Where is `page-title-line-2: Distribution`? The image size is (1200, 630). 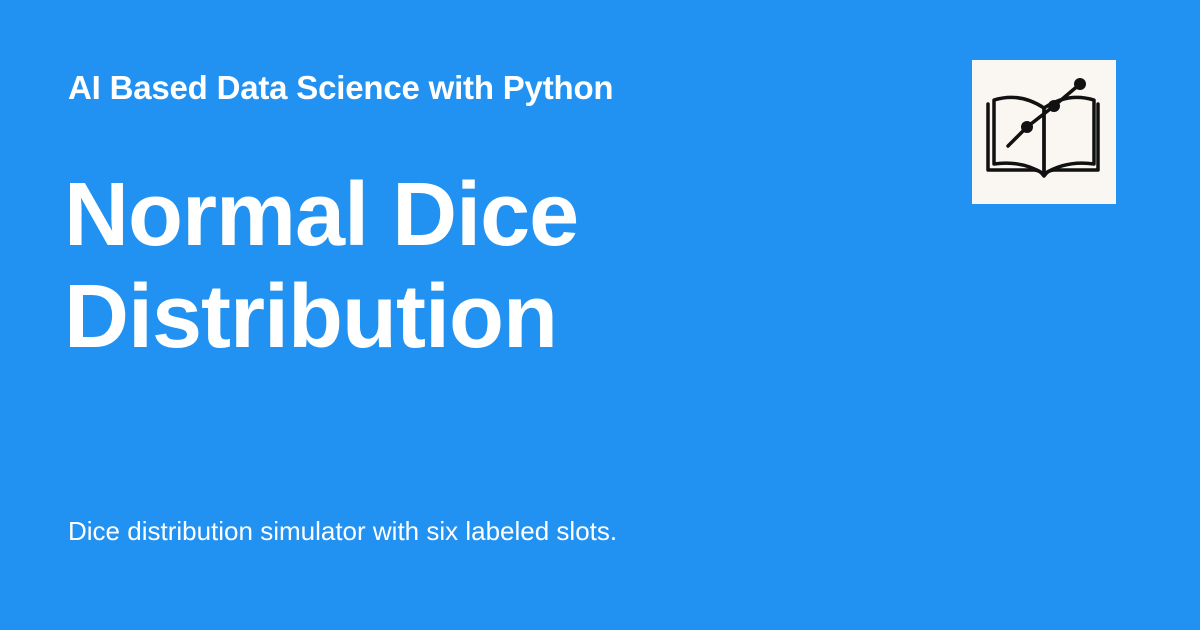 page-title-line-2: Distribution is located at coordinates (311, 317).